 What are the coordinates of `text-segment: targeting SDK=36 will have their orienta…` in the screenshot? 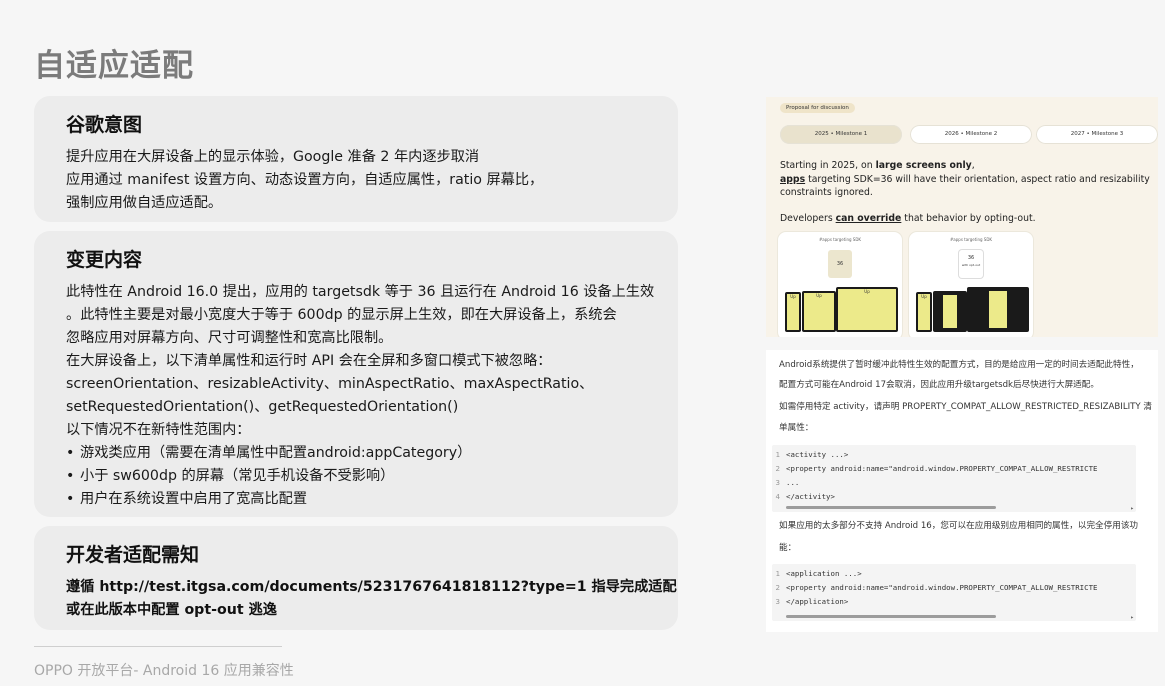 It's located at (965, 186).